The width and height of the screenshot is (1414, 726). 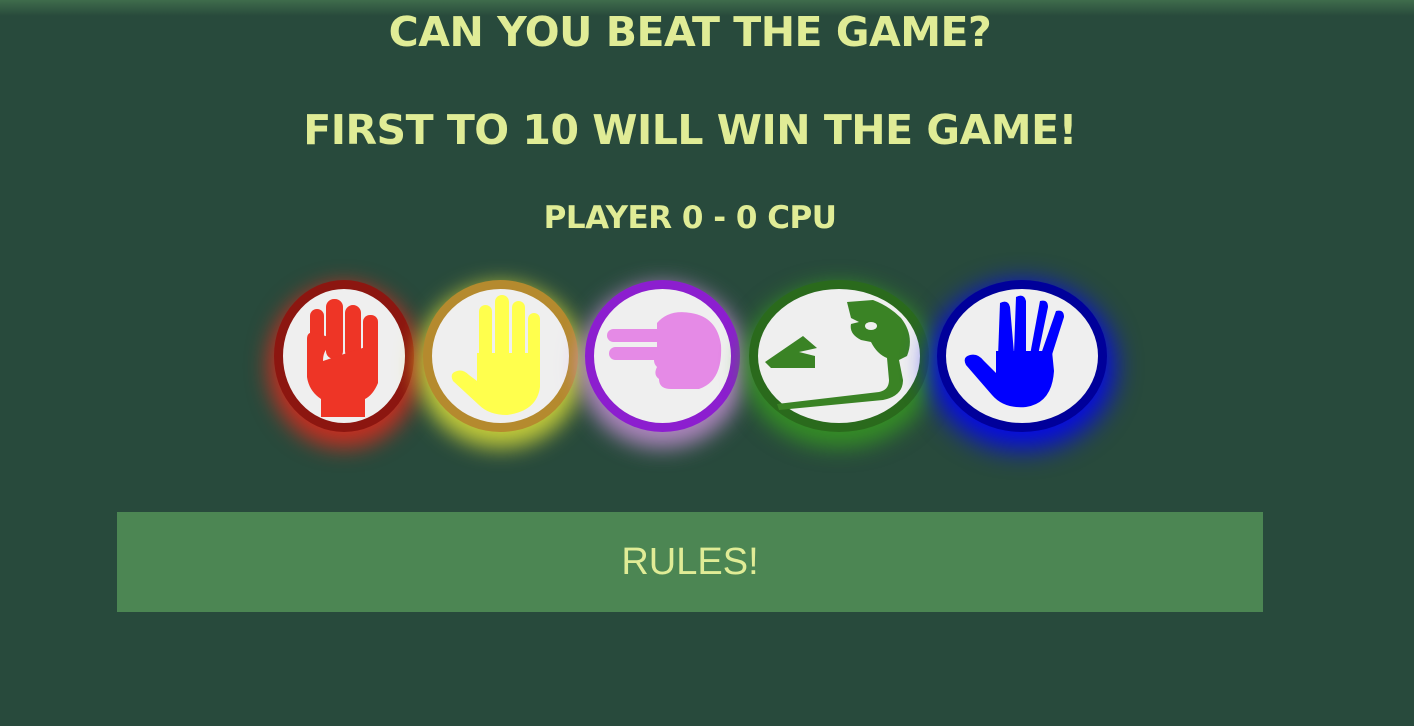 What do you see at coordinates (690, 562) in the screenshot?
I see `rules-button: RULES!` at bounding box center [690, 562].